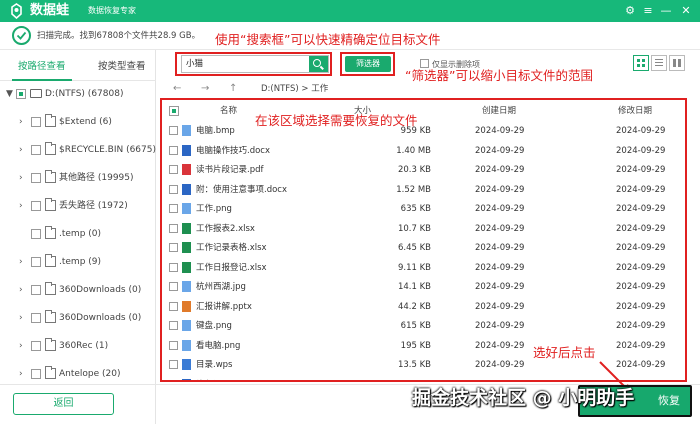  I want to click on tree-item-label: .temp (0), so click(80, 234).